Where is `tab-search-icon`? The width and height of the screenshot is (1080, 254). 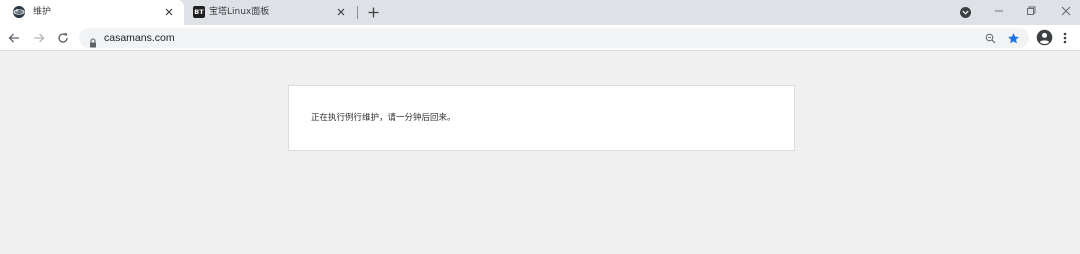 tab-search-icon is located at coordinates (965, 12).